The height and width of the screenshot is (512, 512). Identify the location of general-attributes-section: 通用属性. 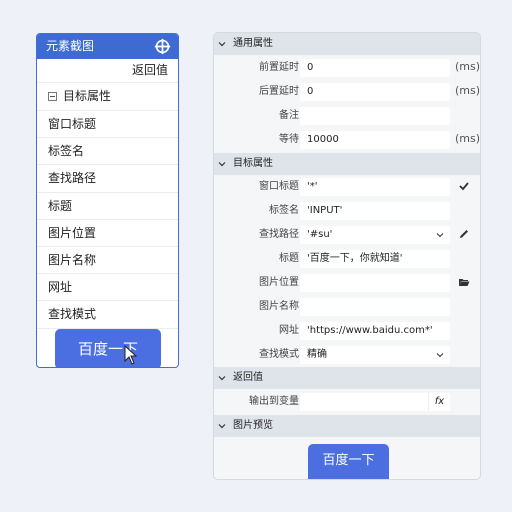
(347, 44).